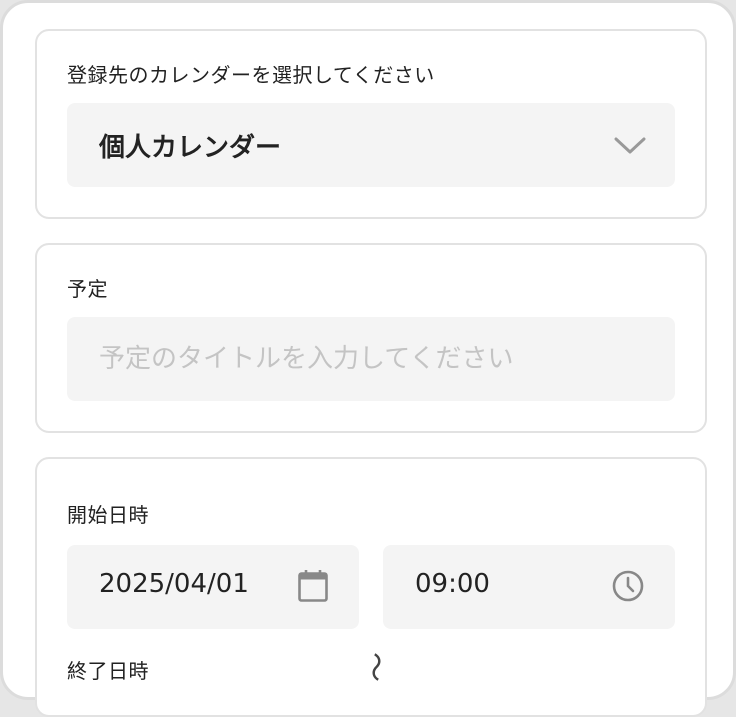 The image size is (736, 717). I want to click on start-date-value: 2025/04/01, so click(174, 584).